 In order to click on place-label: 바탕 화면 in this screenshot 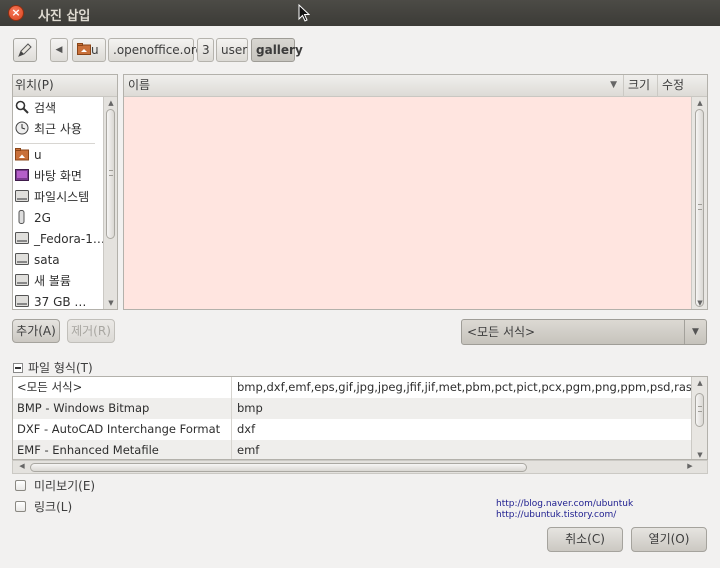, I will do `click(58, 176)`.